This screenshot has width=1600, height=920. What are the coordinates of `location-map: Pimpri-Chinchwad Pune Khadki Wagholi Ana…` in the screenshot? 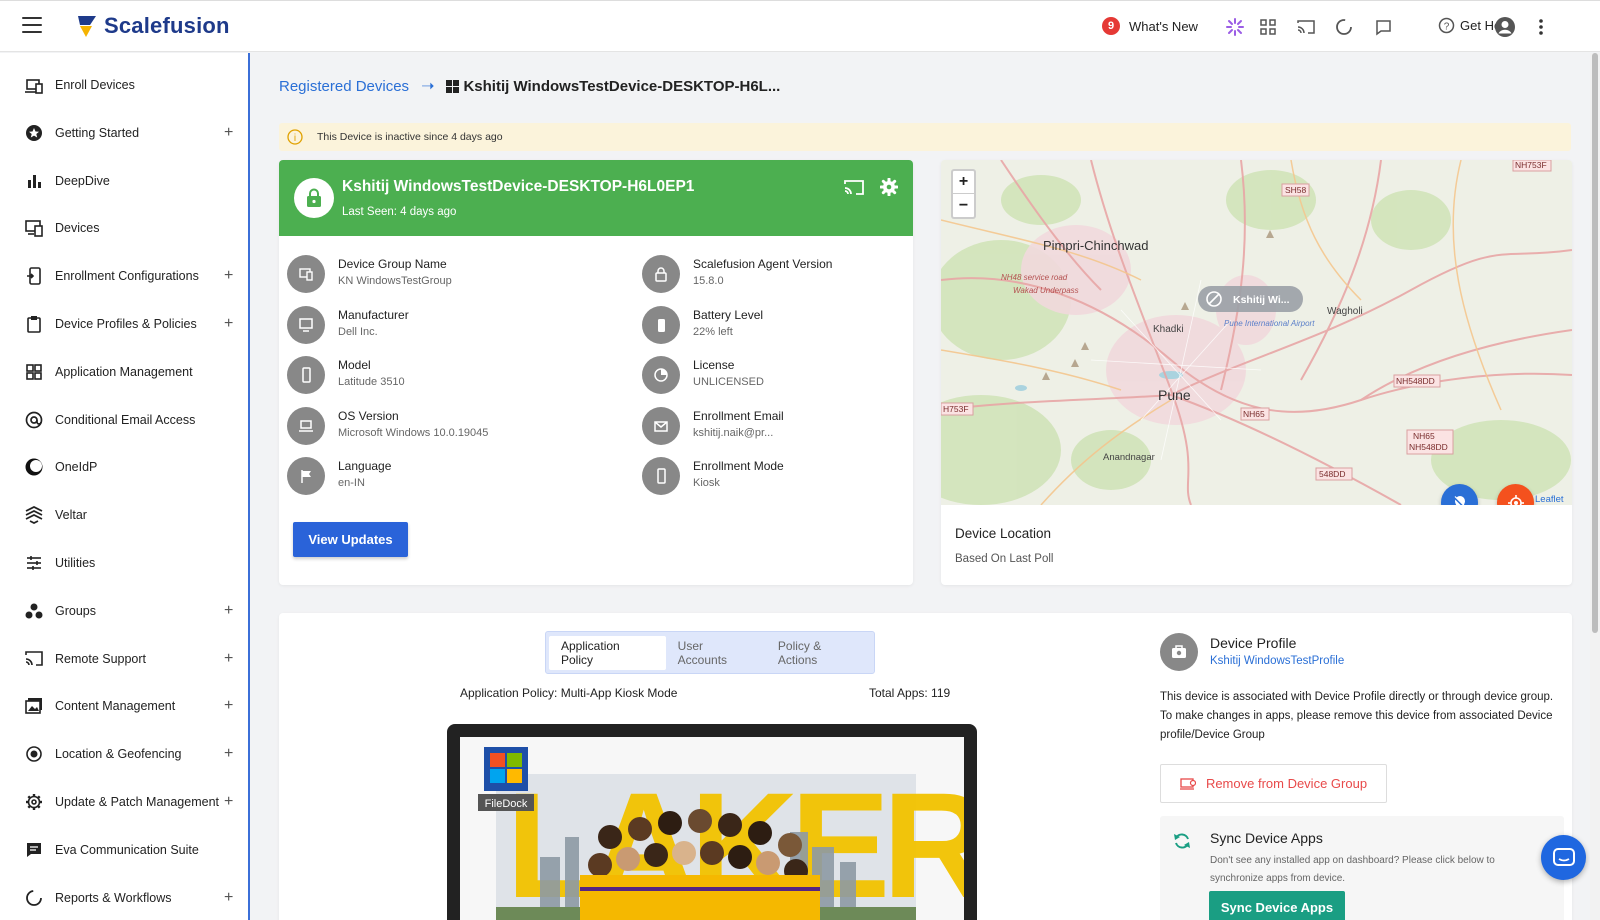 It's located at (1256, 332).